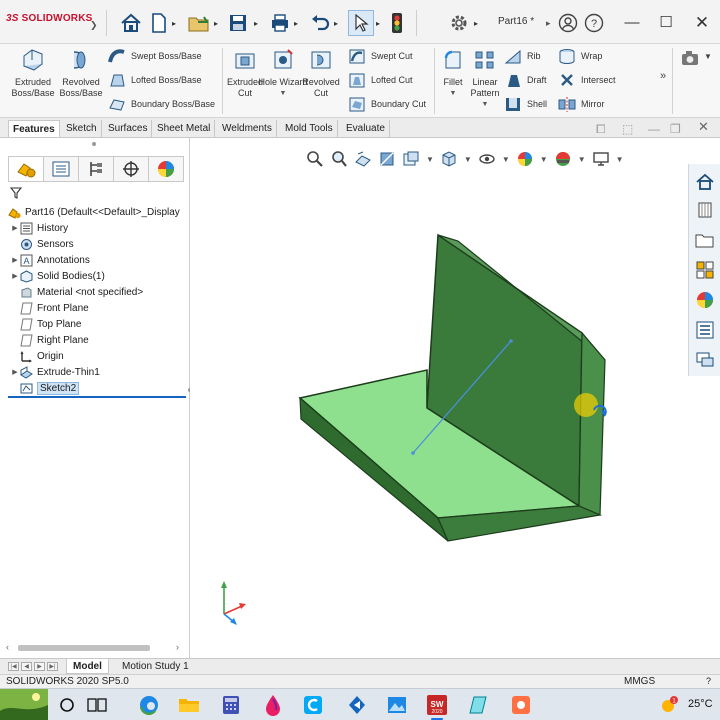 The width and height of the screenshot is (720, 720). What do you see at coordinates (632, 23) in the screenshot?
I see `minimize-icon: —` at bounding box center [632, 23].